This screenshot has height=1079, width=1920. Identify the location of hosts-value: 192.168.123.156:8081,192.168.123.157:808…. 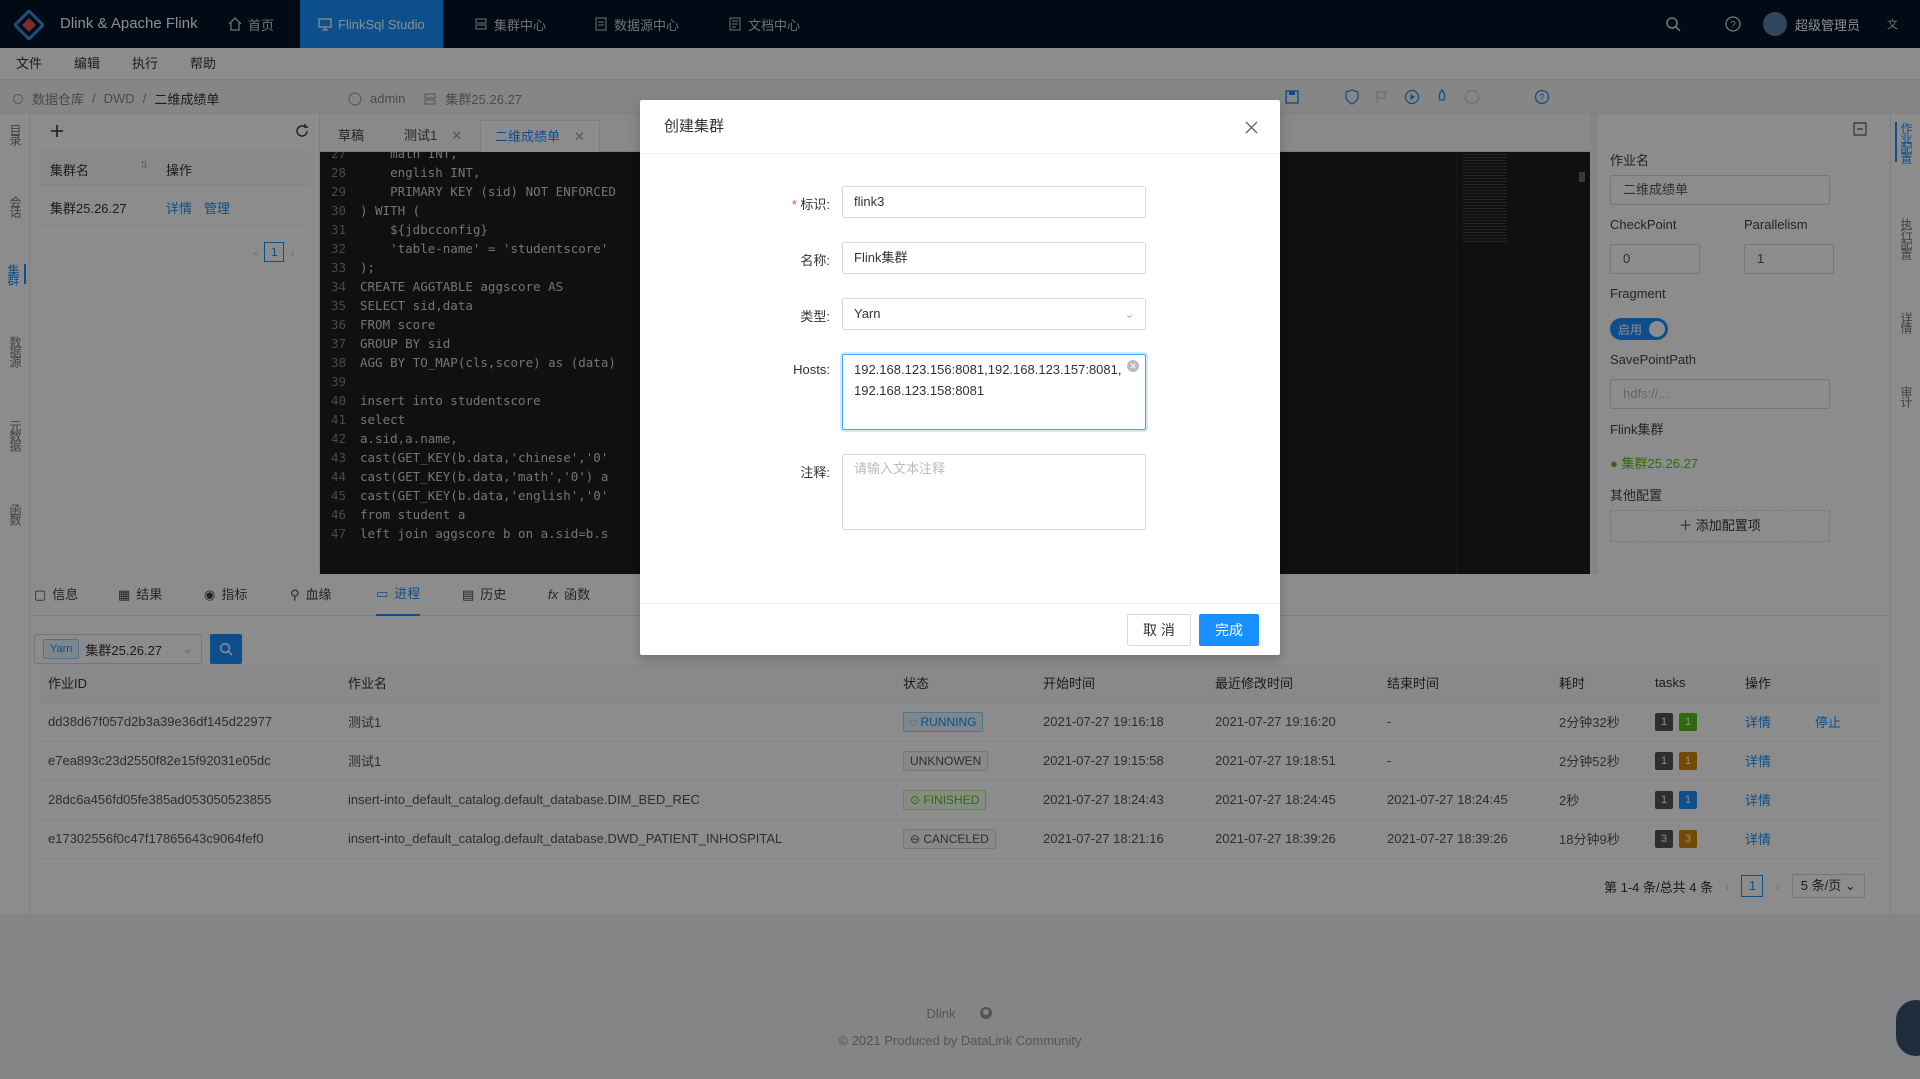
(988, 380).